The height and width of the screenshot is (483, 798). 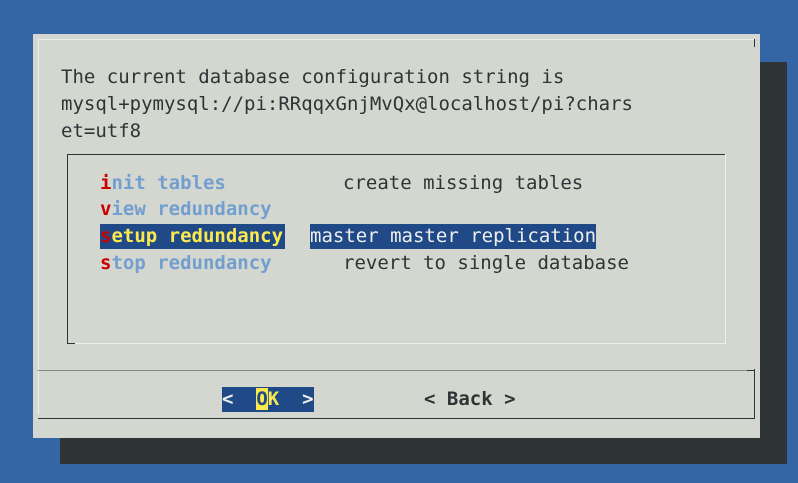 I want to click on menu-item-stop-redundancy: stop redundancy revert to single database, so click(x=364, y=263).